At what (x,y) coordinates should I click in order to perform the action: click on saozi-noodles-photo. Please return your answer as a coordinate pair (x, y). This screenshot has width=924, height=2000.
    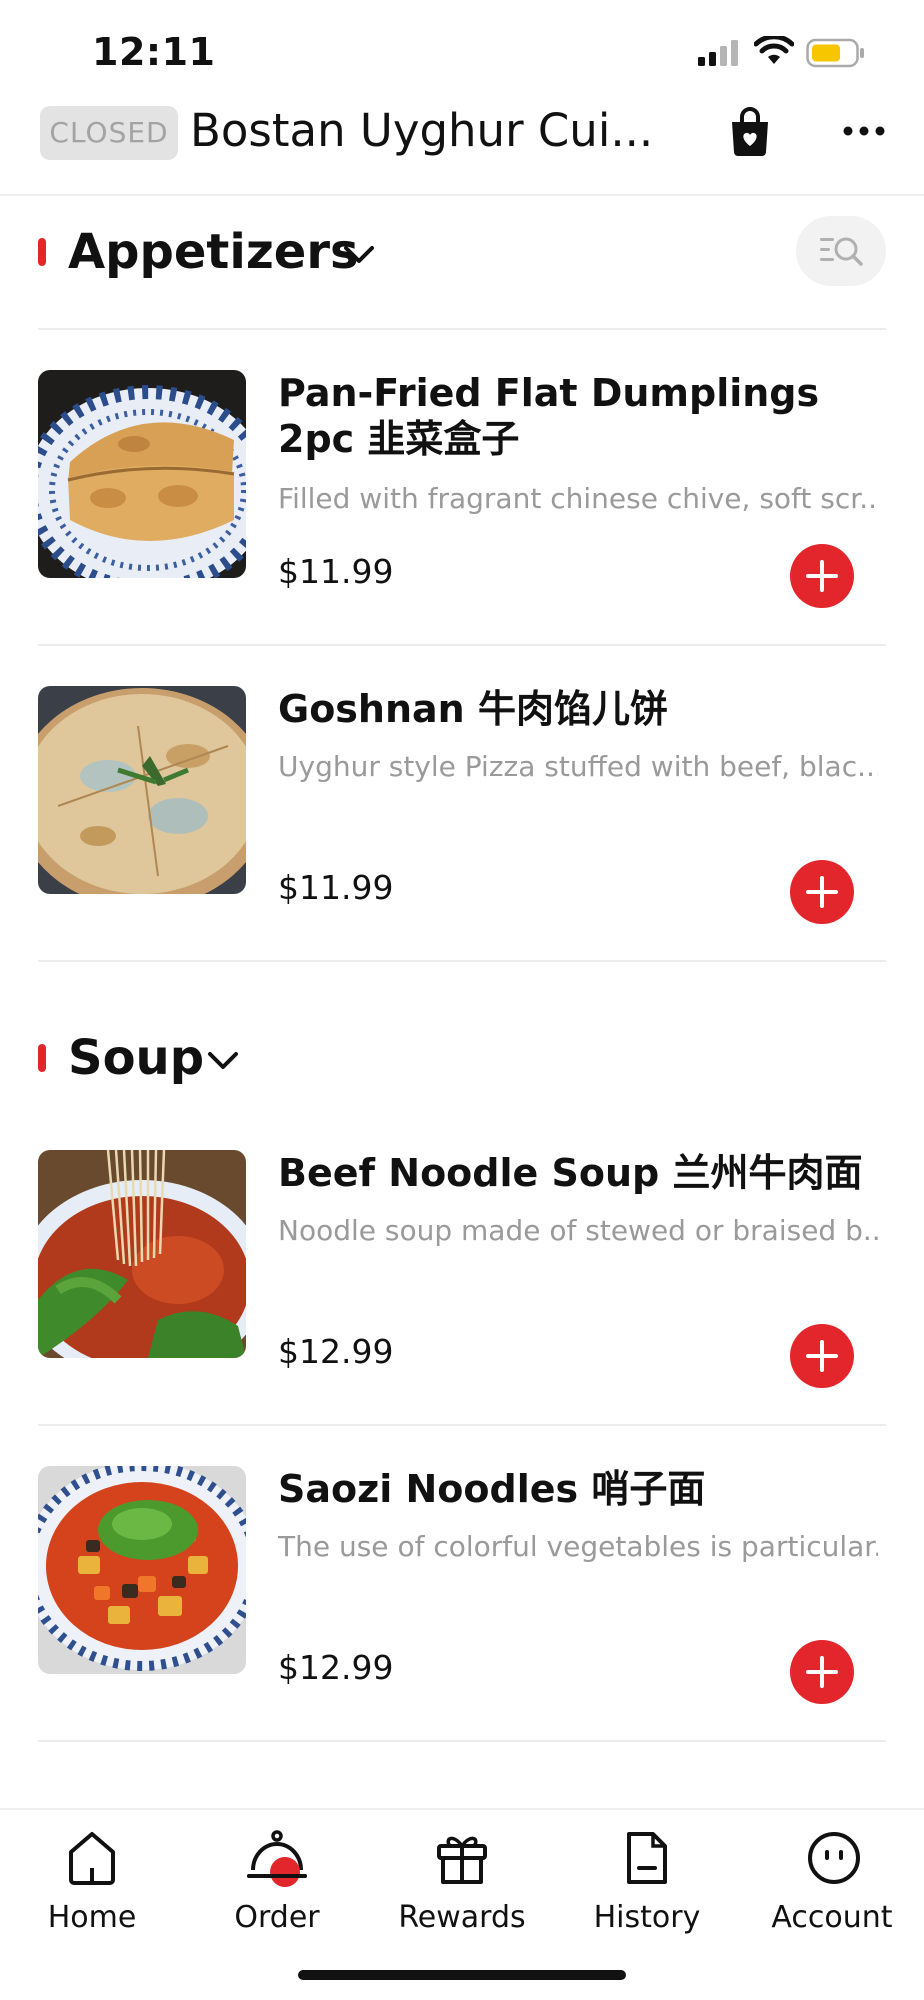
    Looking at the image, I should click on (142, 1570).